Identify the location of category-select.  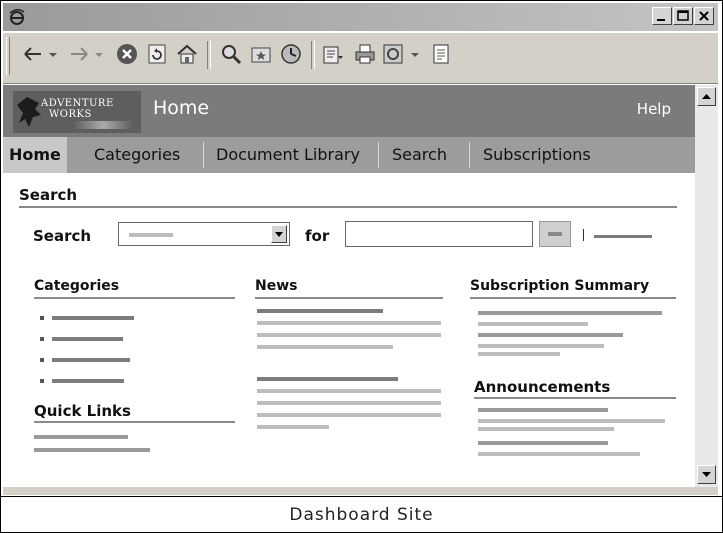
(204, 234).